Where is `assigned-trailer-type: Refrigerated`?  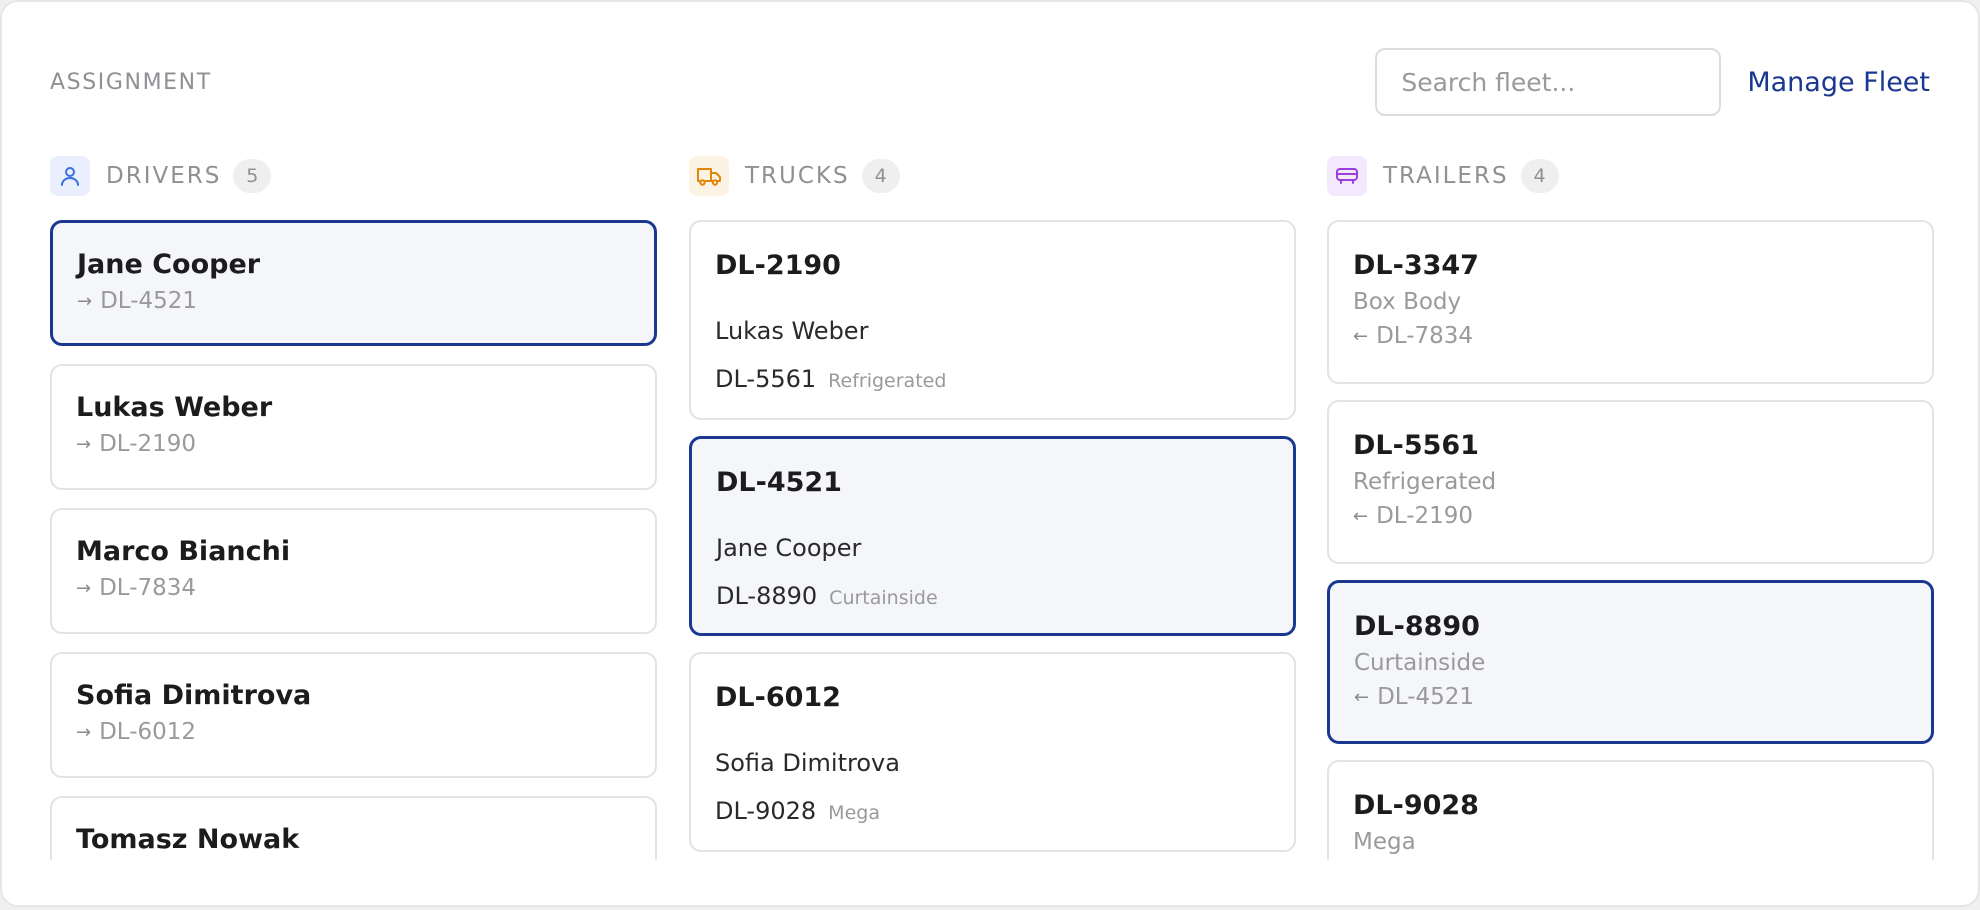
assigned-trailer-type: Refrigerated is located at coordinates (887, 381).